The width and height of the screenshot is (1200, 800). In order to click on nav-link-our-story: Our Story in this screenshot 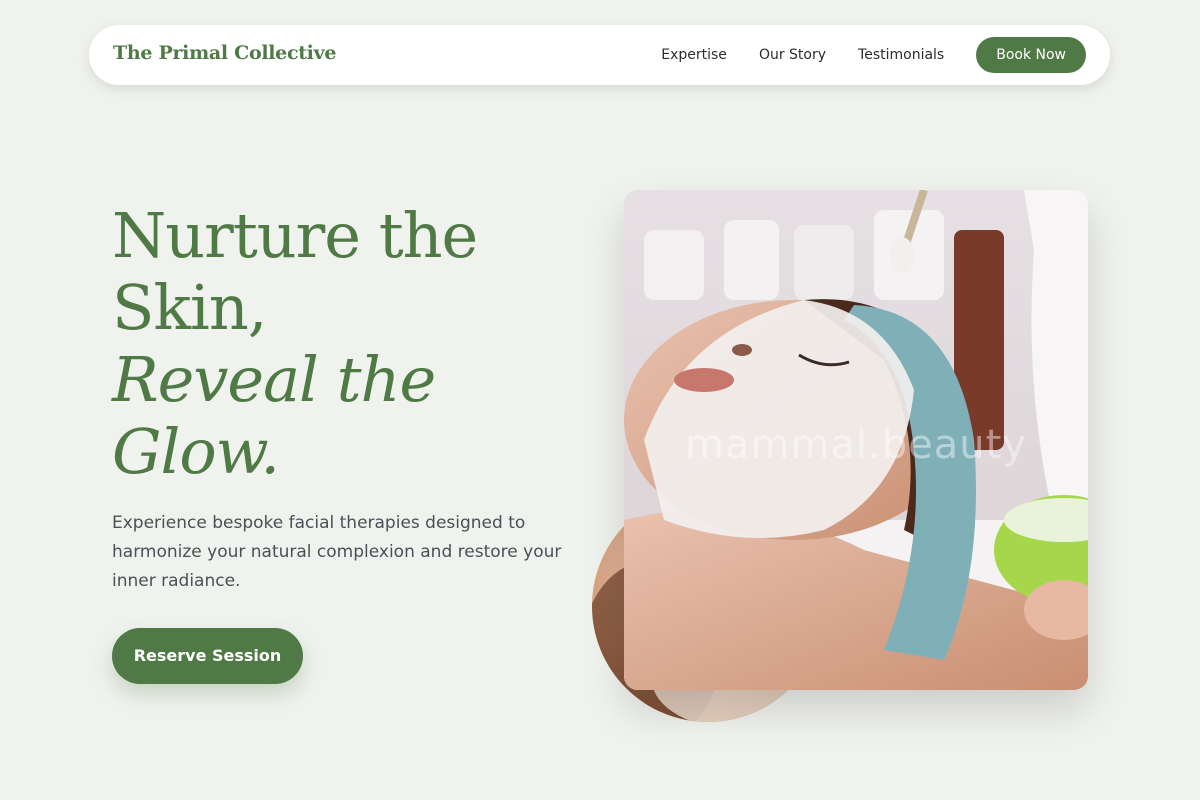, I will do `click(792, 55)`.